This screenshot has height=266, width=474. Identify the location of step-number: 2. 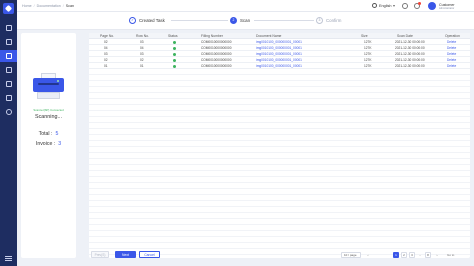
(233, 20).